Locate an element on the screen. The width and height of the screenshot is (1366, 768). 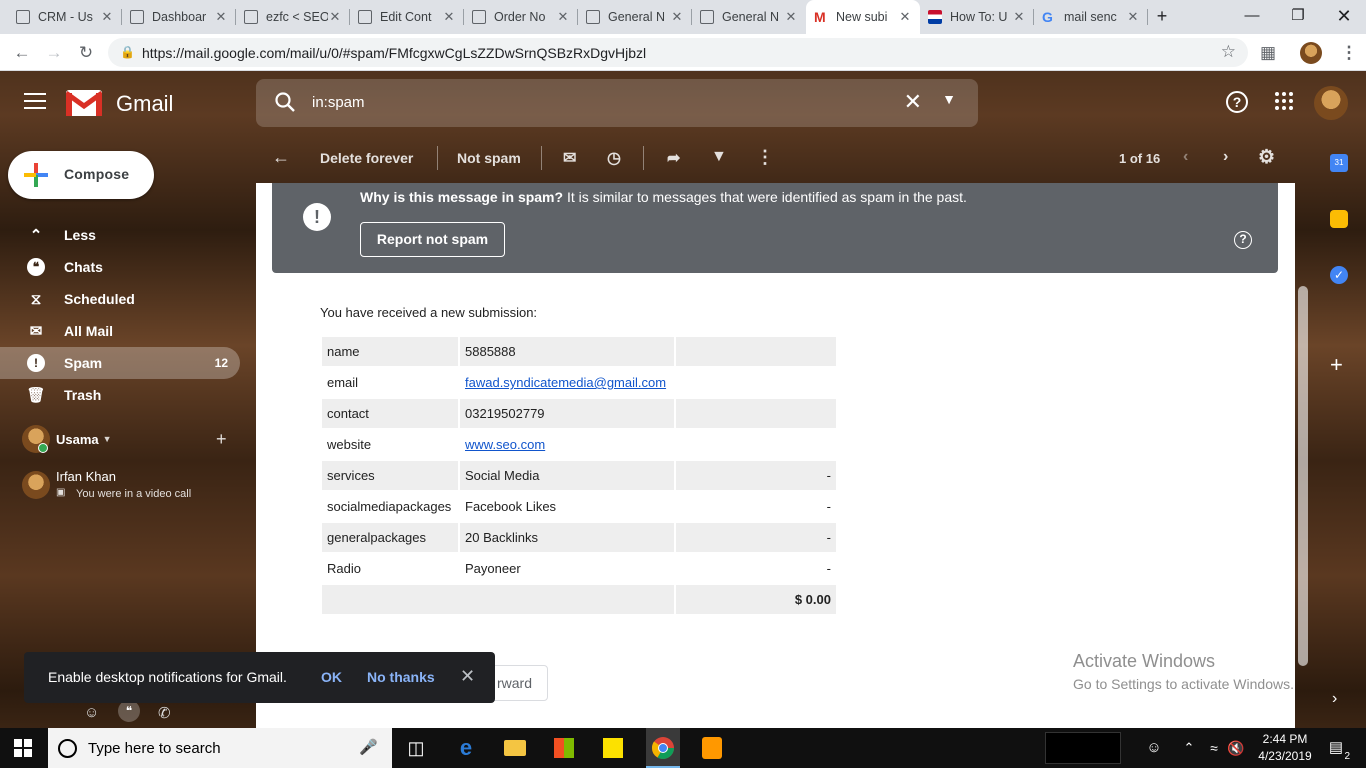
main-menu-icon is located at coordinates (35, 103).